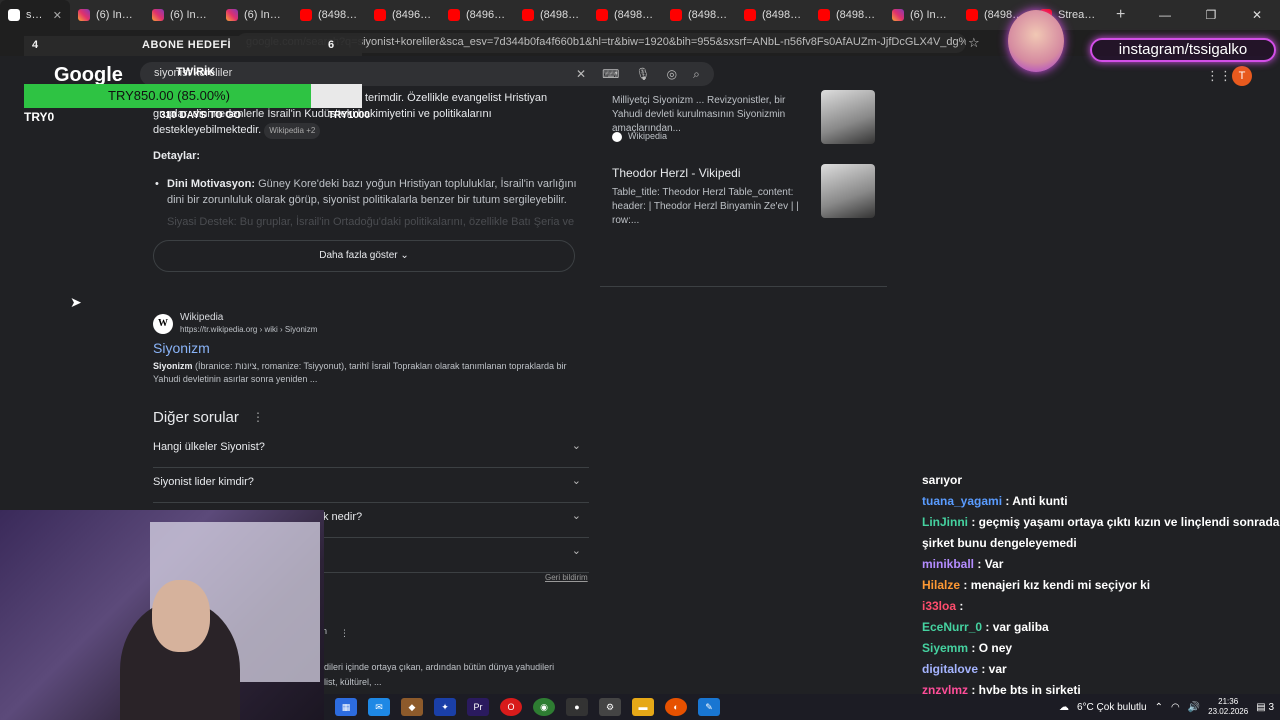  What do you see at coordinates (1228, 701) in the screenshot?
I see `time: 21:36` at bounding box center [1228, 701].